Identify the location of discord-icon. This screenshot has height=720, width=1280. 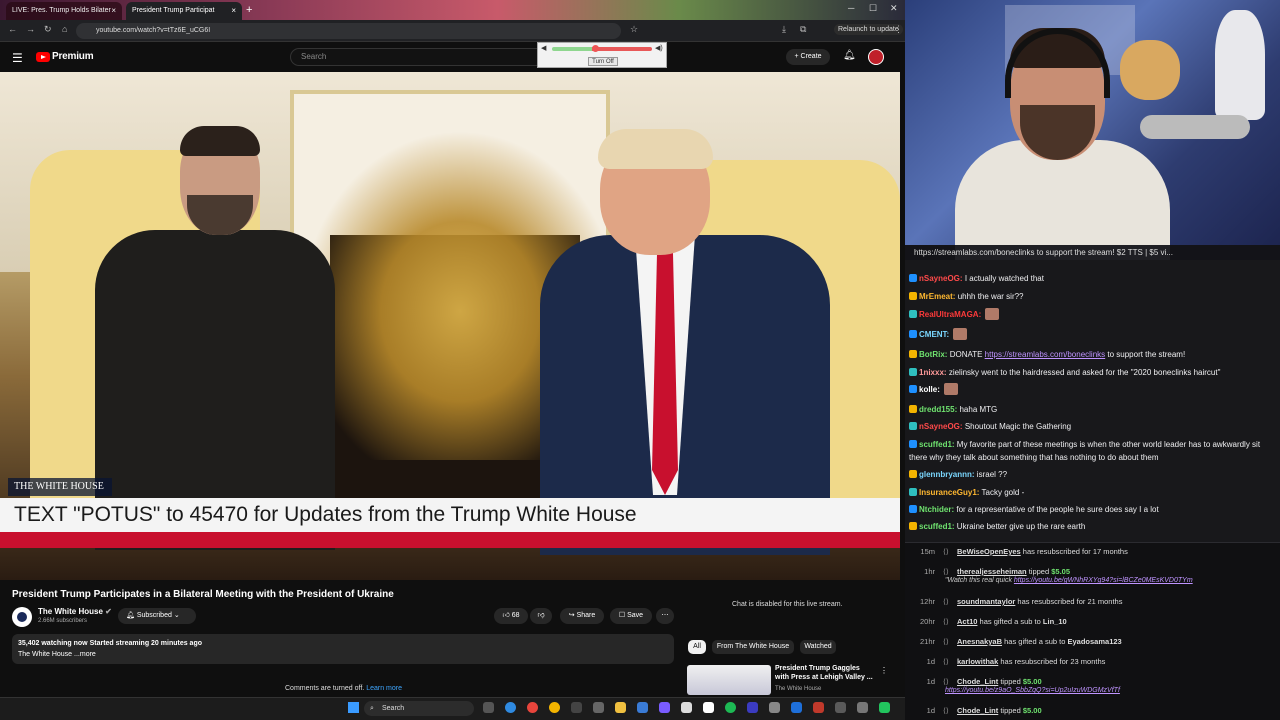
(664, 707).